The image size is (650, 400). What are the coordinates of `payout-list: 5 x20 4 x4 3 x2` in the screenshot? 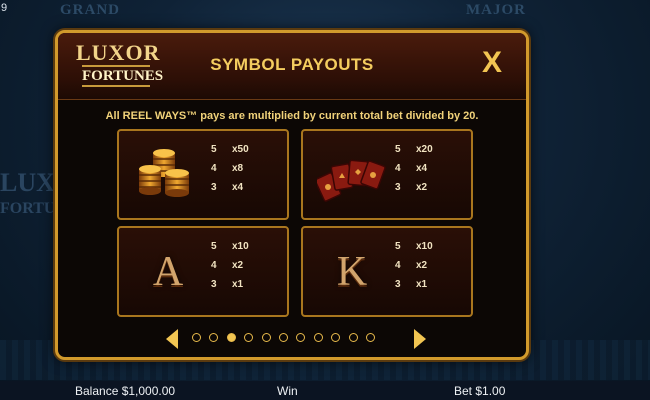 It's located at (431, 172).